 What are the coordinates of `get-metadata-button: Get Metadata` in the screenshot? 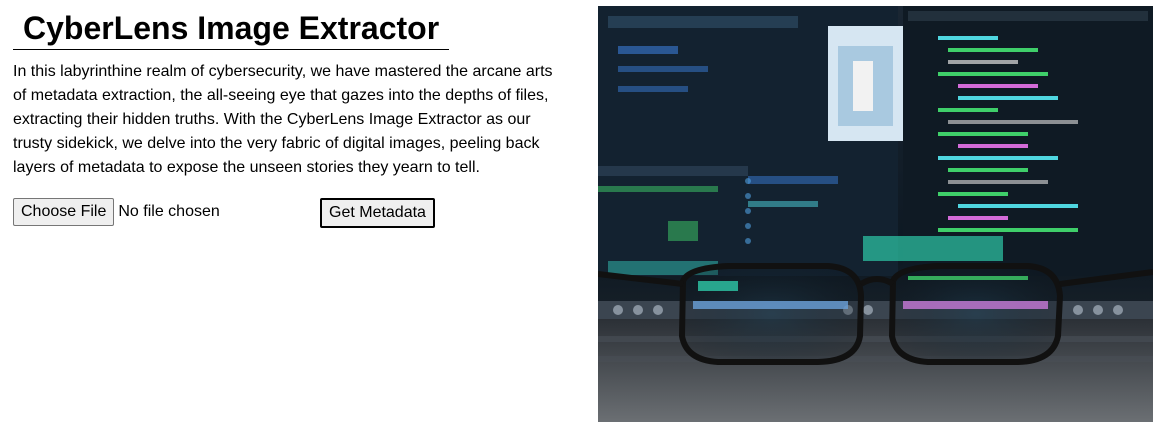 It's located at (377, 213).